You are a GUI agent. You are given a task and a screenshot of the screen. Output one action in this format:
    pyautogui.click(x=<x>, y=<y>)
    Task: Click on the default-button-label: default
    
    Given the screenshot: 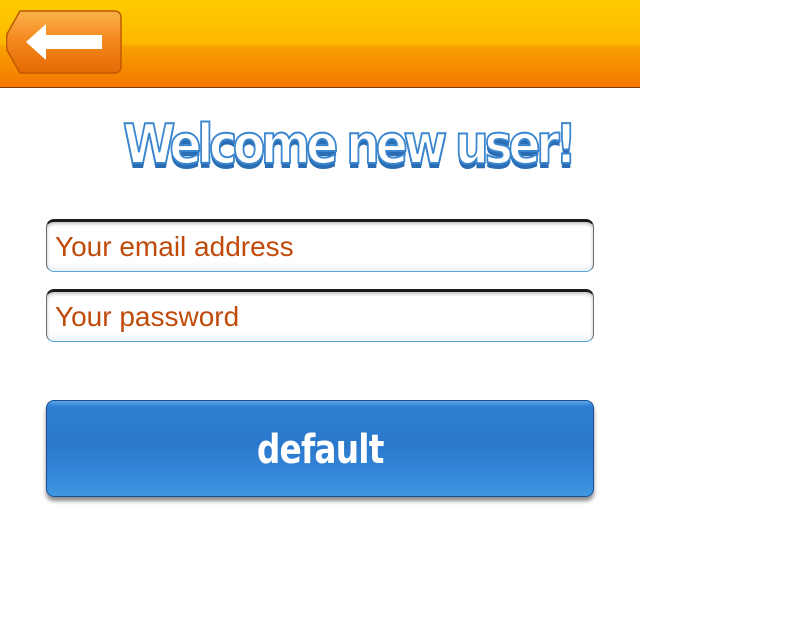 What is the action you would take?
    pyautogui.click(x=320, y=449)
    